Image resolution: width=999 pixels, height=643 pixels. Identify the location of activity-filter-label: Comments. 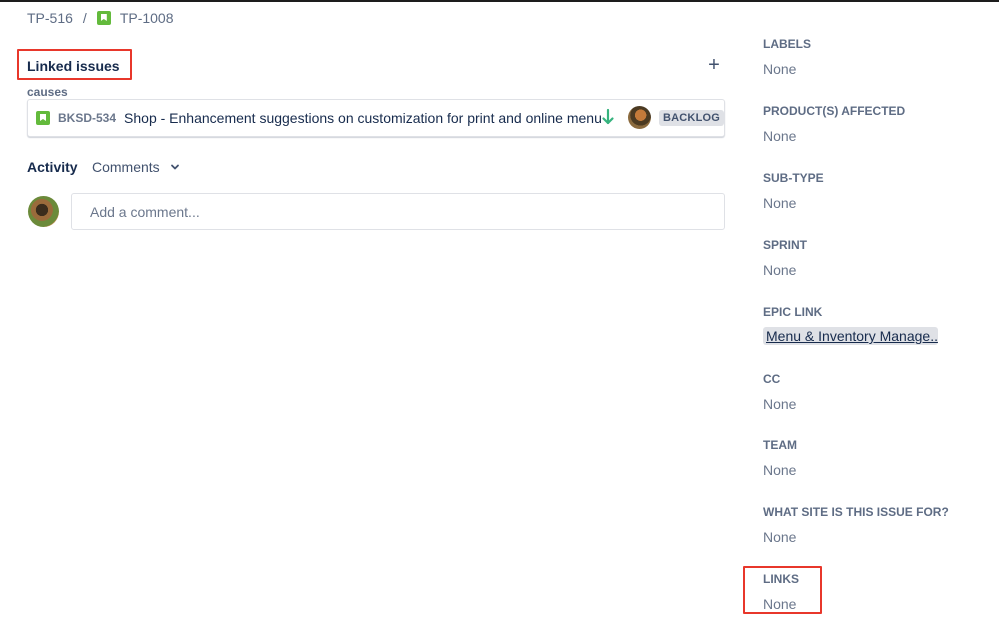
(126, 167).